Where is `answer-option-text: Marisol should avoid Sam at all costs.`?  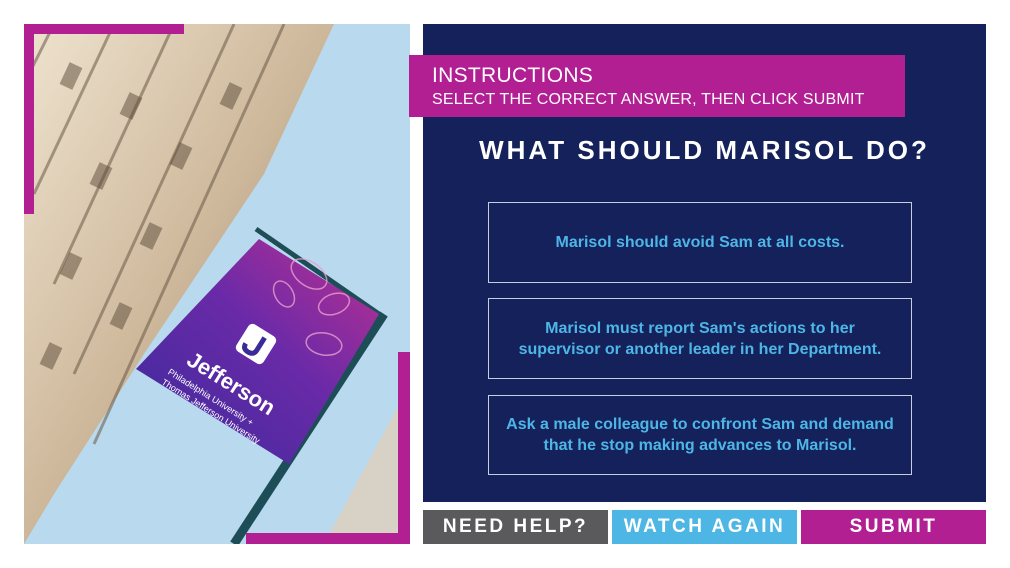 answer-option-text: Marisol should avoid Sam at all costs. is located at coordinates (700, 242).